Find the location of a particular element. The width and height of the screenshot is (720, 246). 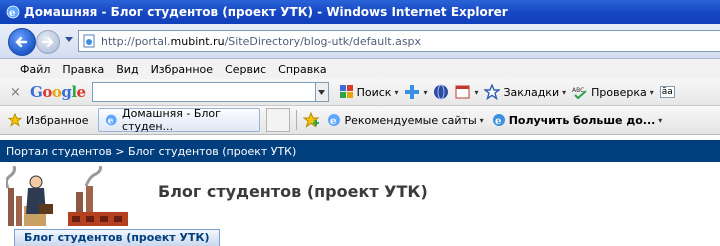

ie-suggested-icon: e is located at coordinates (334, 120).